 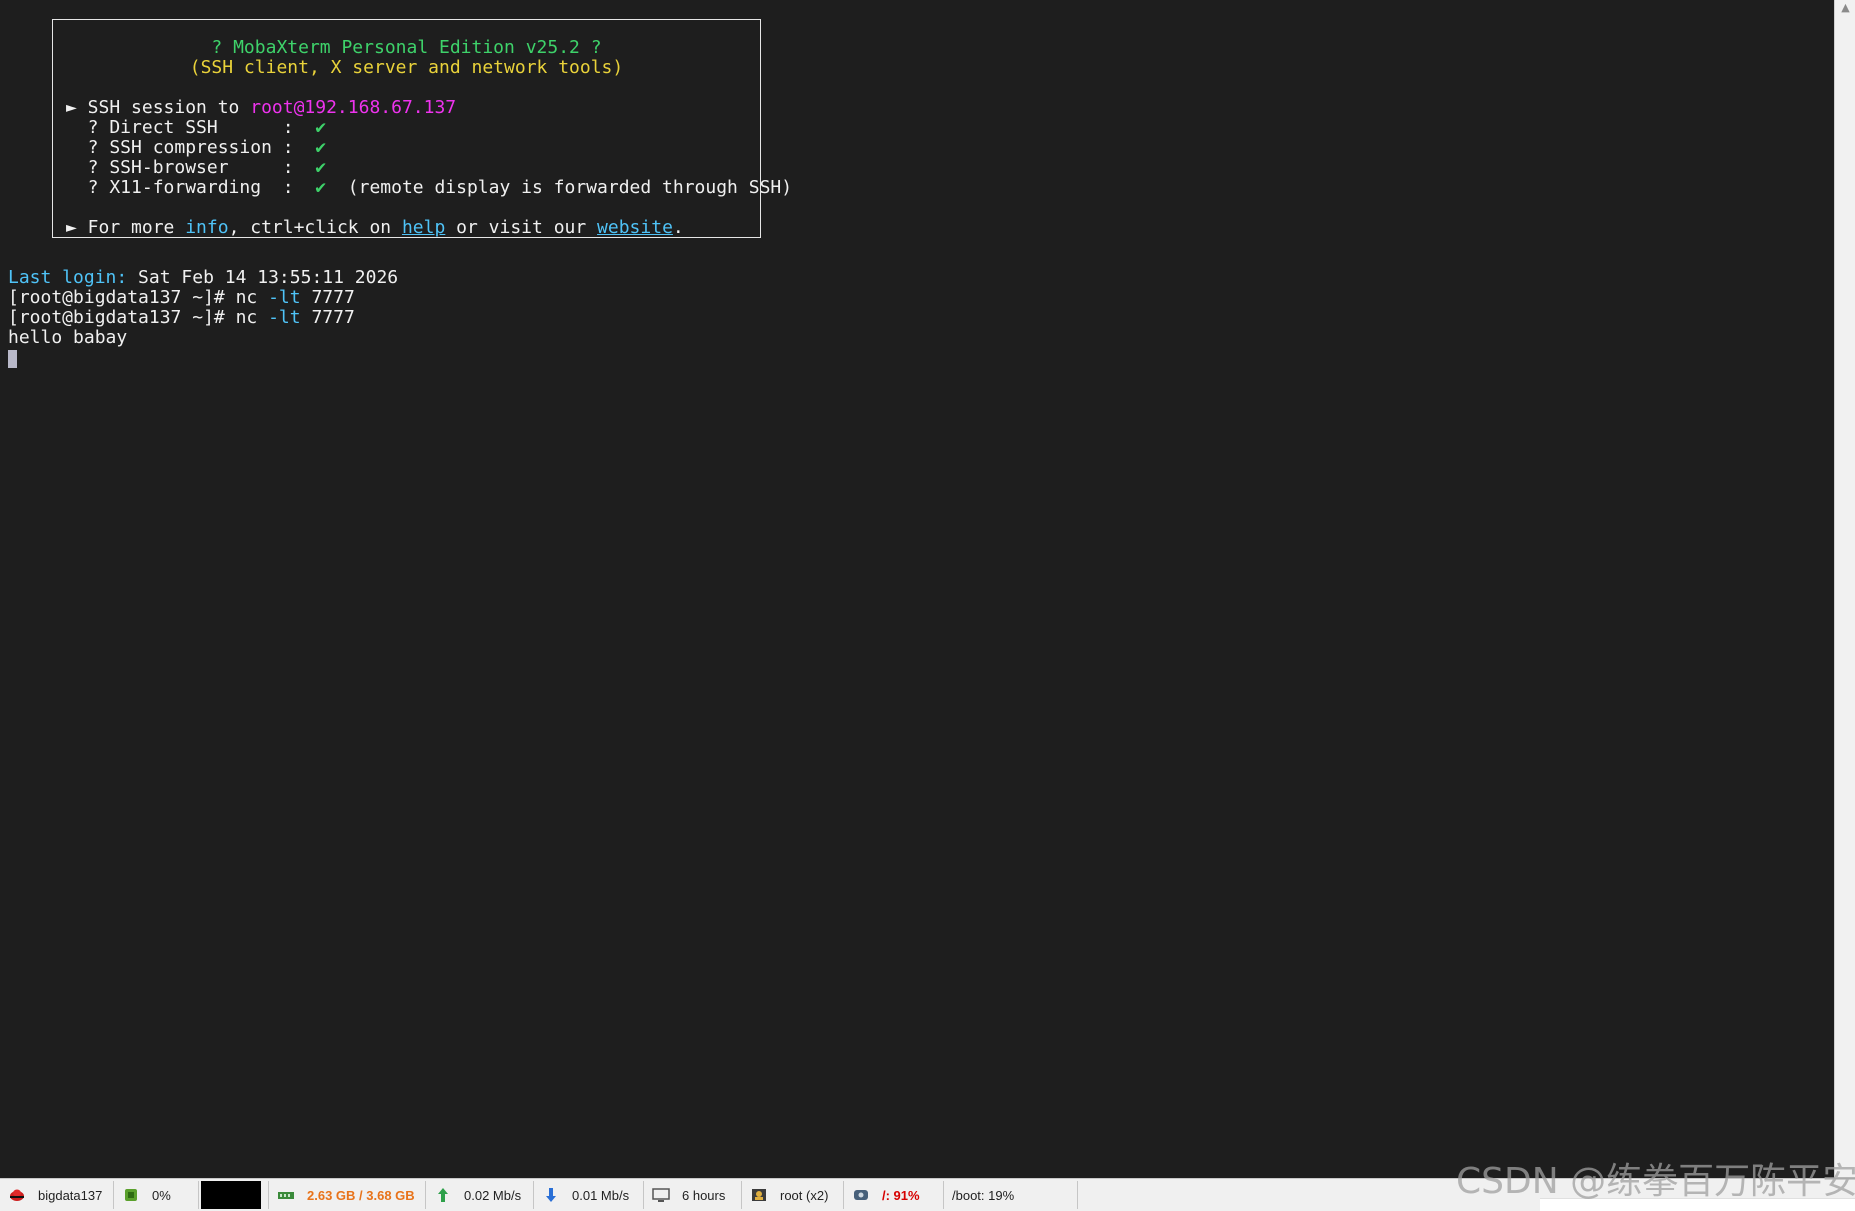 What do you see at coordinates (861, 1195) in the screenshot?
I see `disk-icon` at bounding box center [861, 1195].